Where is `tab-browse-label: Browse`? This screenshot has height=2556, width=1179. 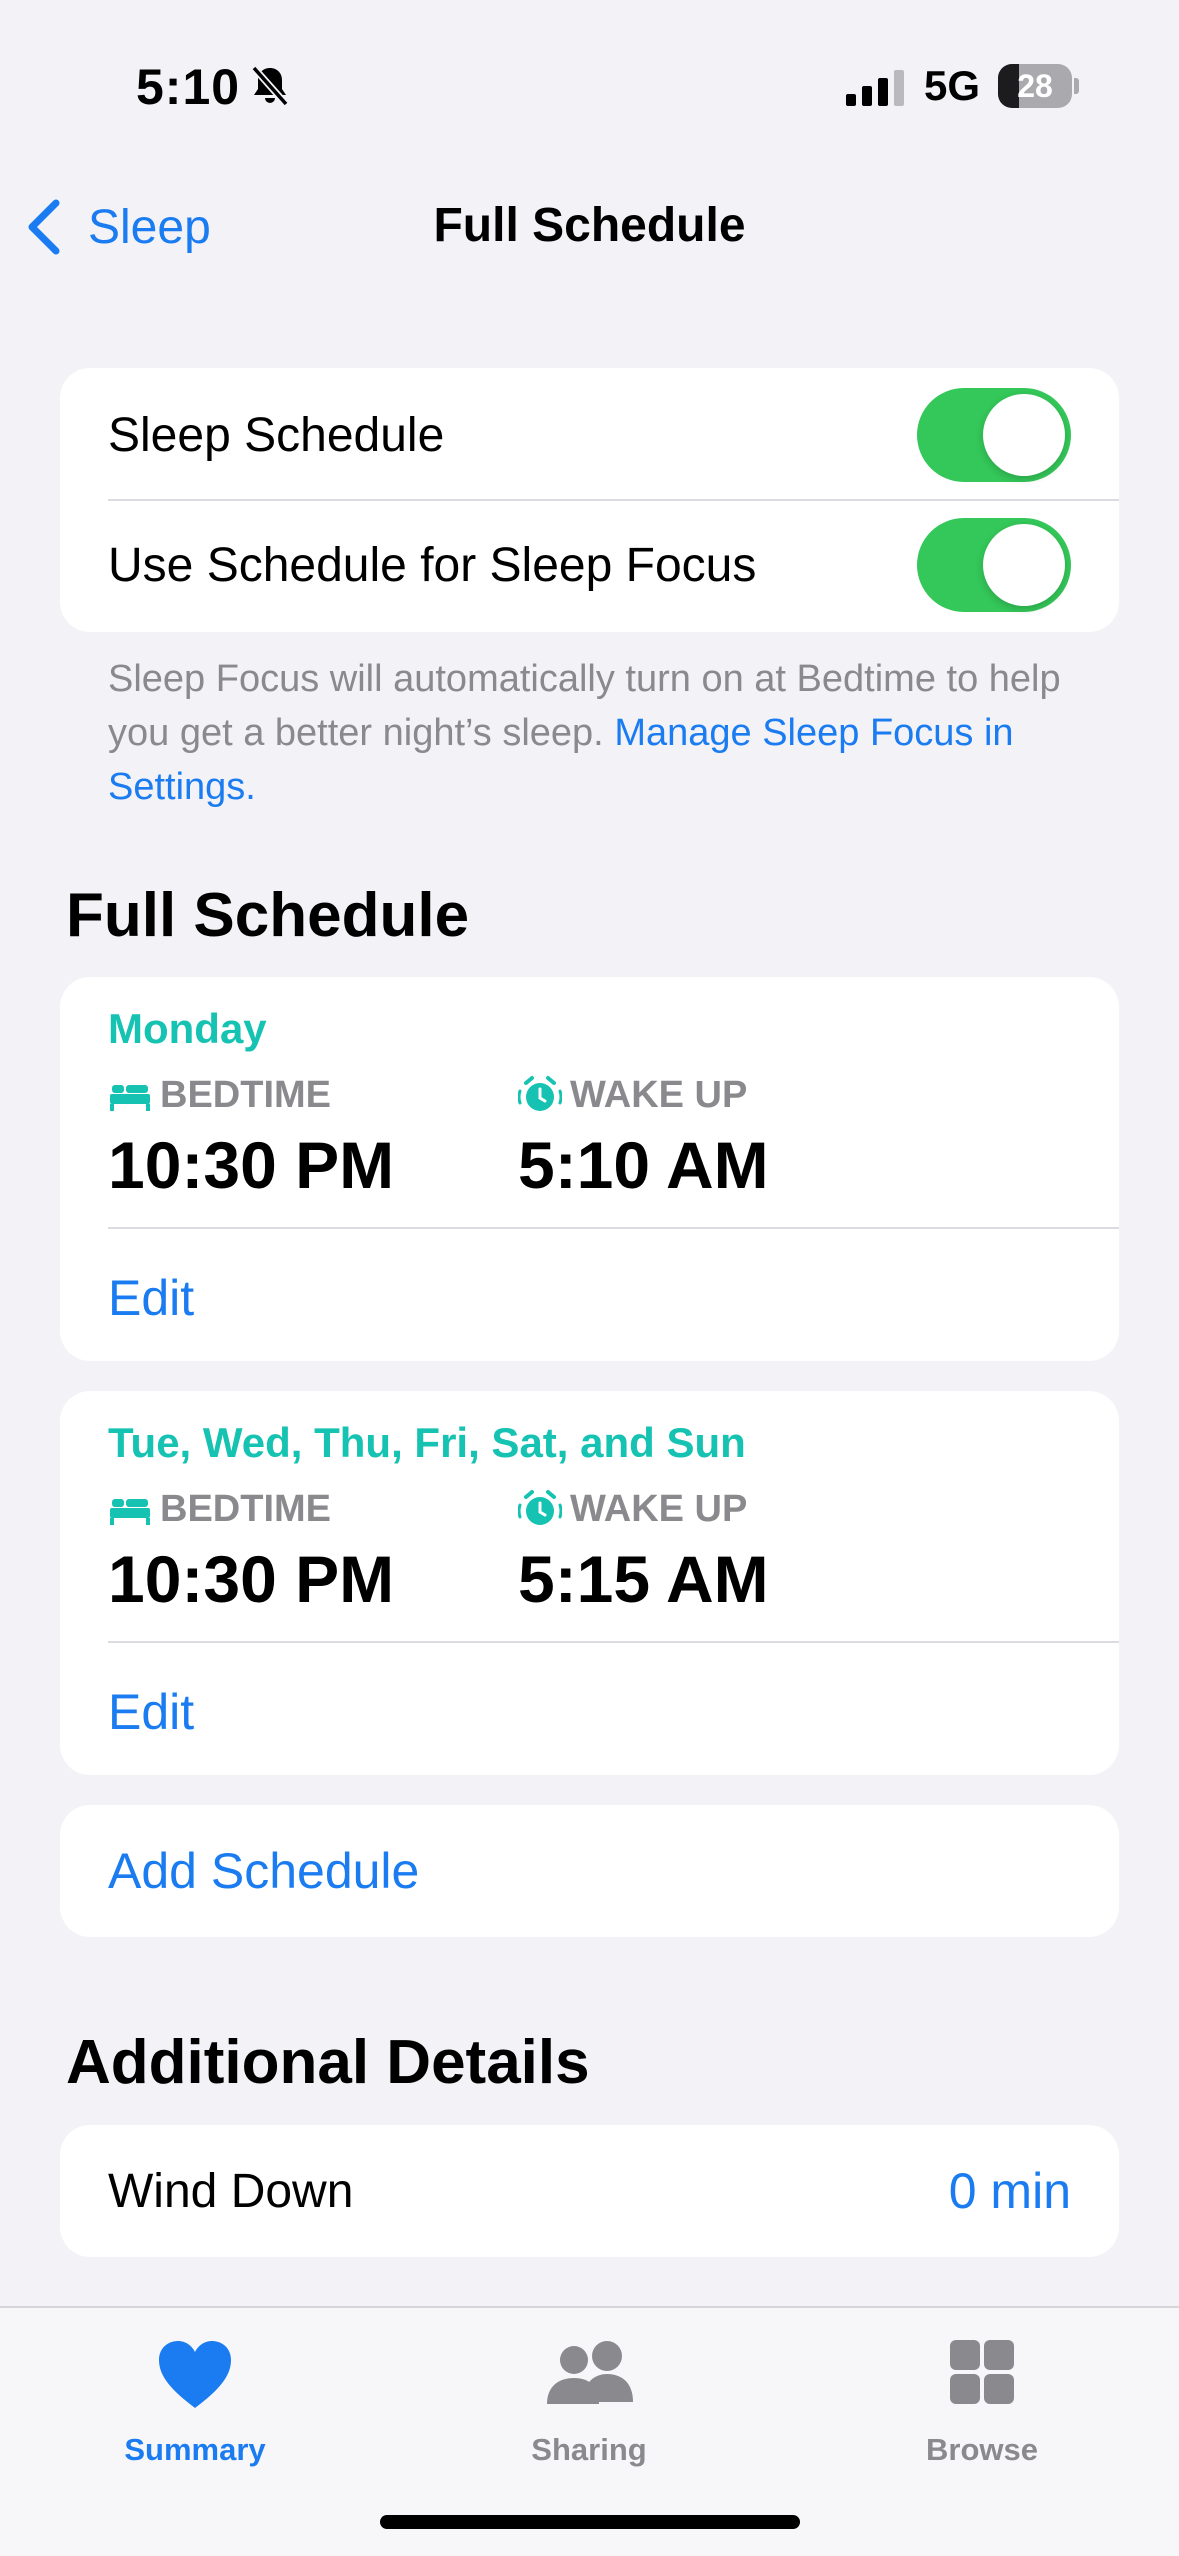 tab-browse-label: Browse is located at coordinates (982, 2449).